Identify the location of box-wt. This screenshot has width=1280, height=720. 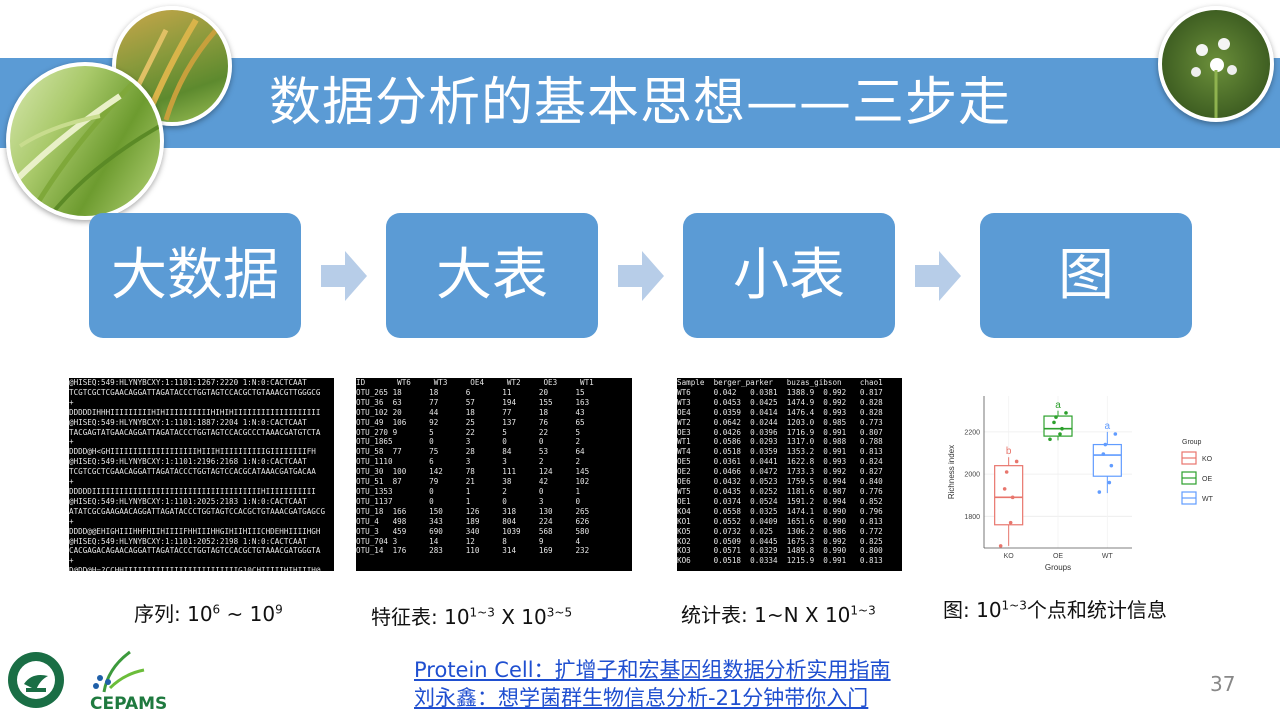
(1107, 460).